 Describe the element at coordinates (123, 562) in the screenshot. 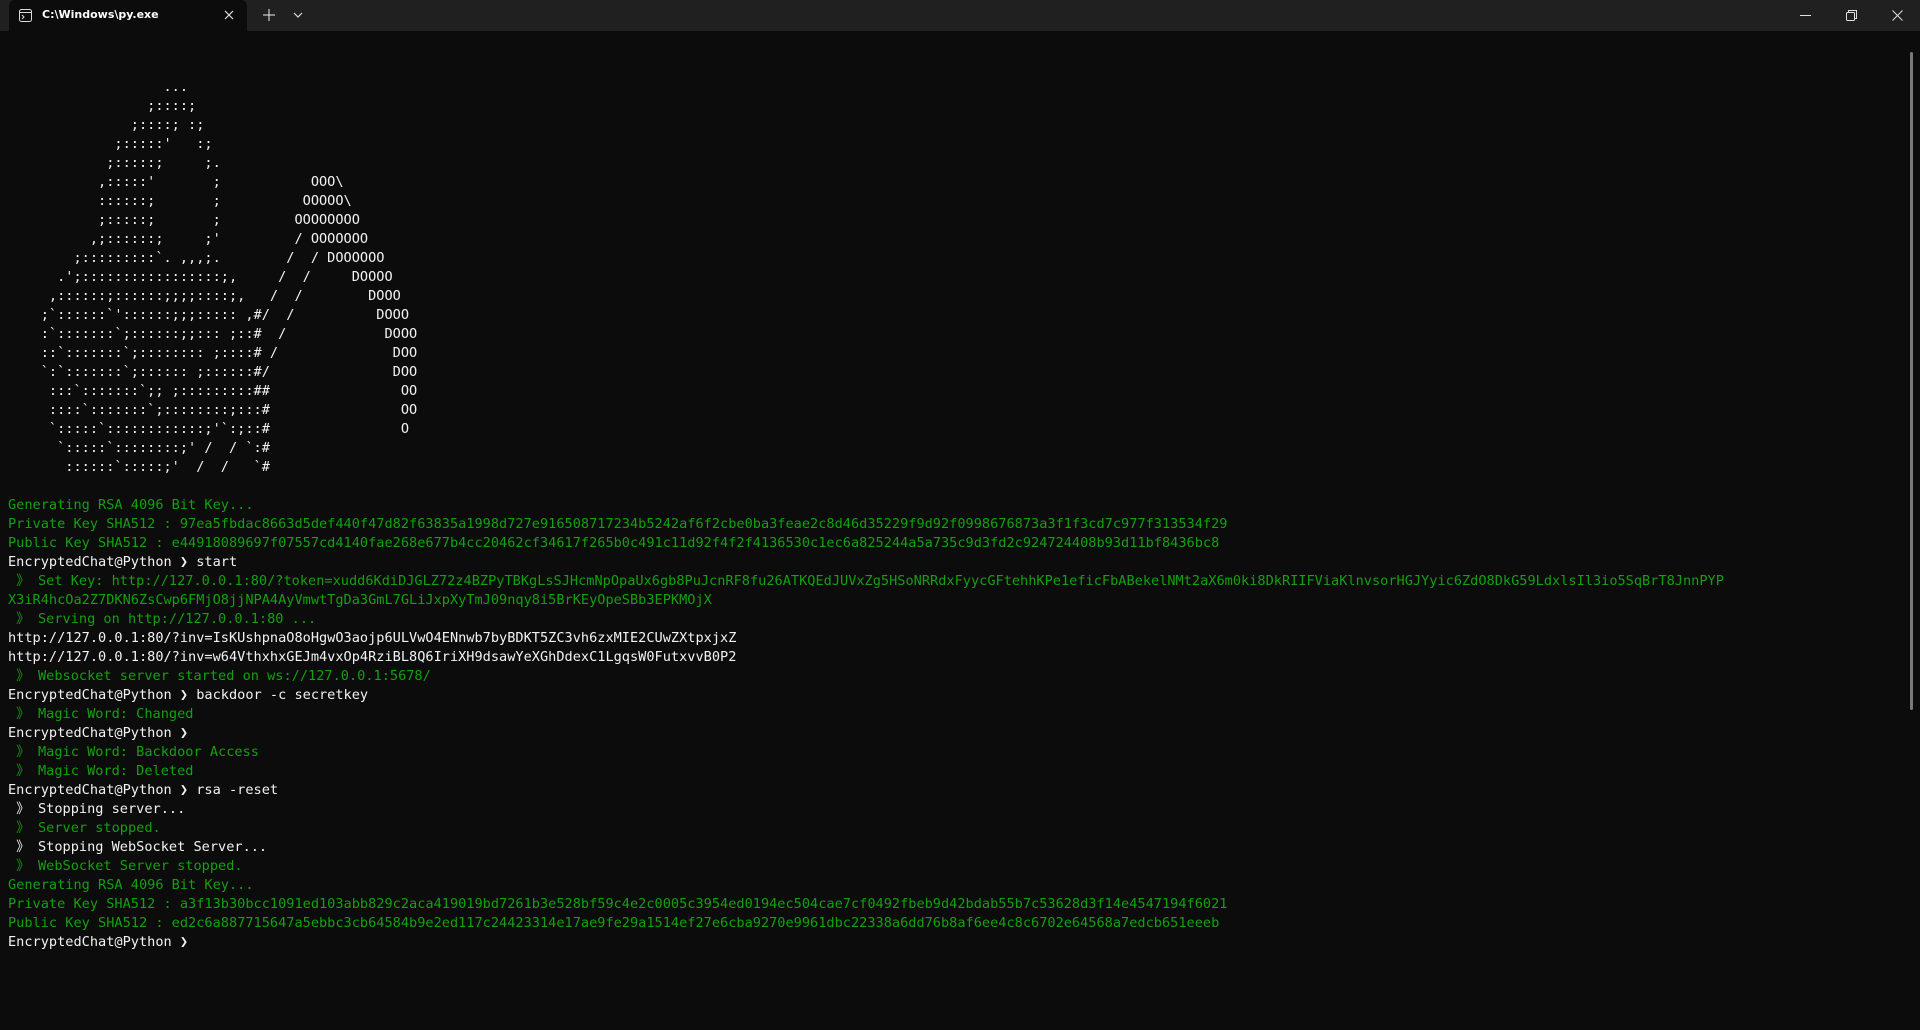

I see `console-line: EncryptedChat@Python ❯ start` at that location.